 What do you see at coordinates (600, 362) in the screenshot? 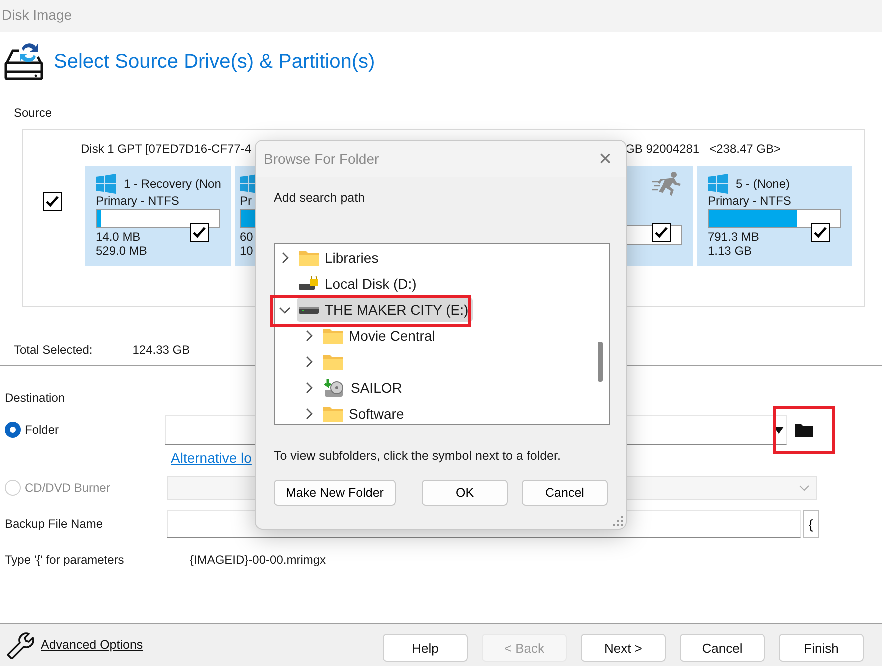
I see `scrollbar-thumb` at bounding box center [600, 362].